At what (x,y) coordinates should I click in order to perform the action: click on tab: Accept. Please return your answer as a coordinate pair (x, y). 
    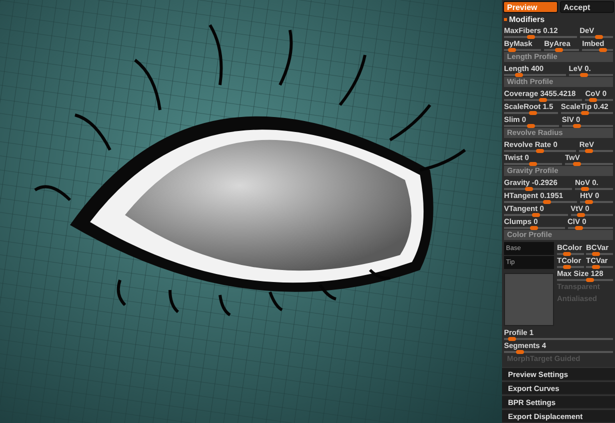
    Looking at the image, I should click on (587, 7).